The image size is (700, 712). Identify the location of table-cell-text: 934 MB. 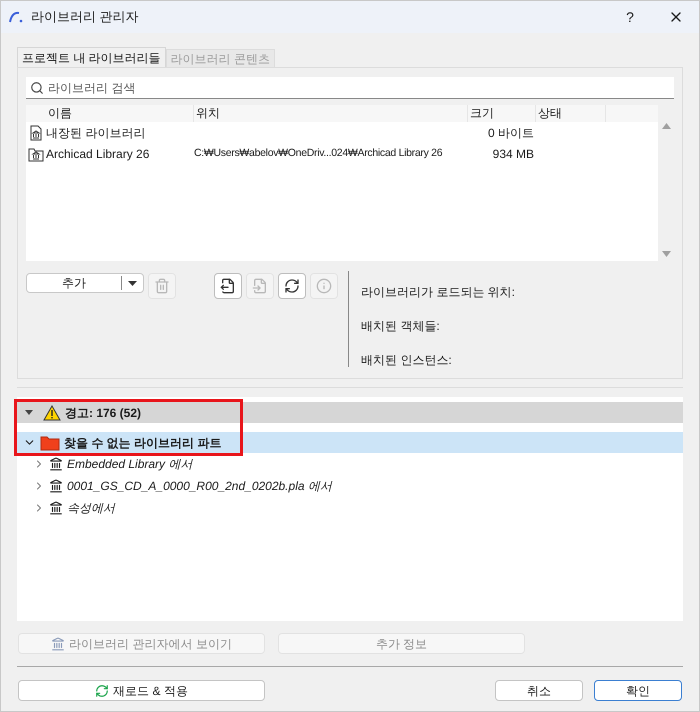
(513, 154).